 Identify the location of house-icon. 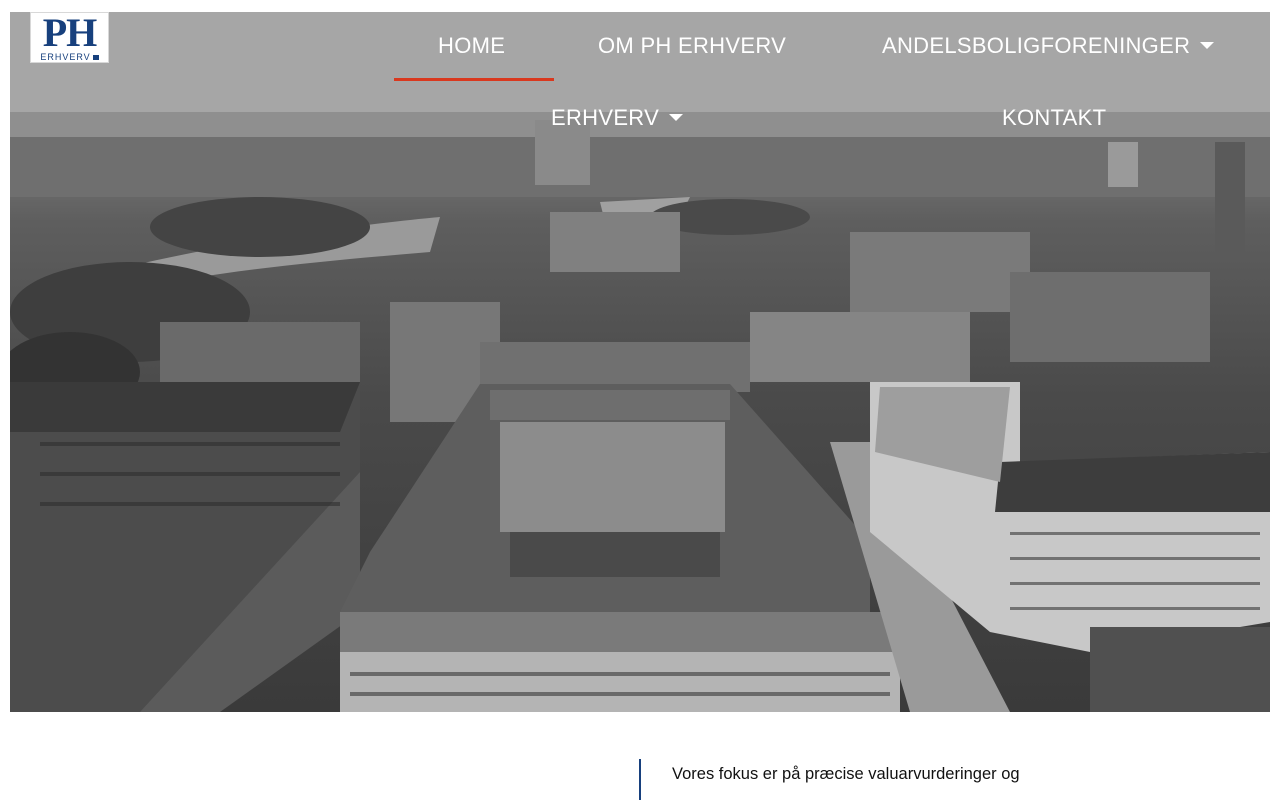
(95, 57).